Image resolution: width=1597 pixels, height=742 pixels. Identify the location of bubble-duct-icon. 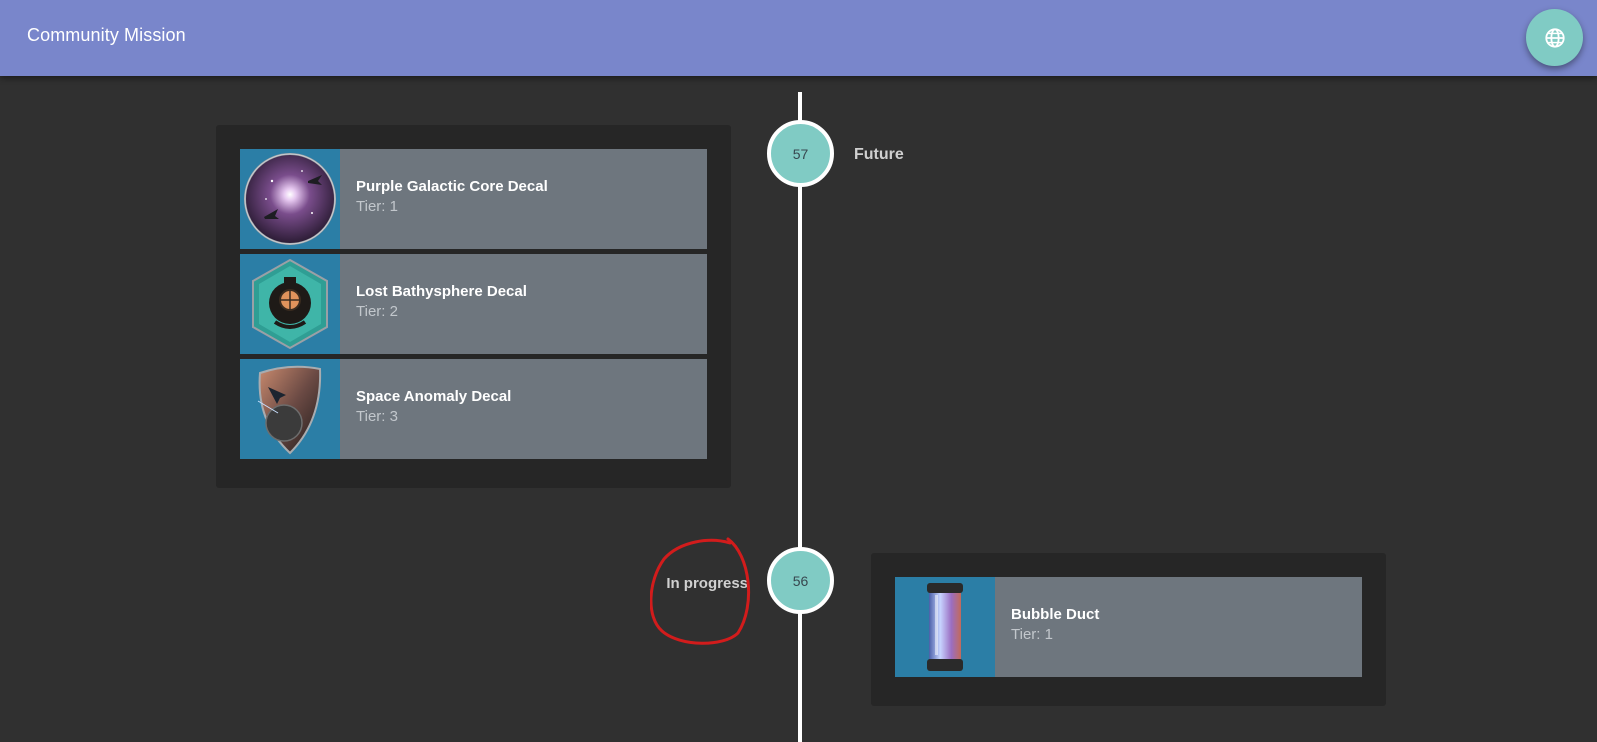
(945, 627).